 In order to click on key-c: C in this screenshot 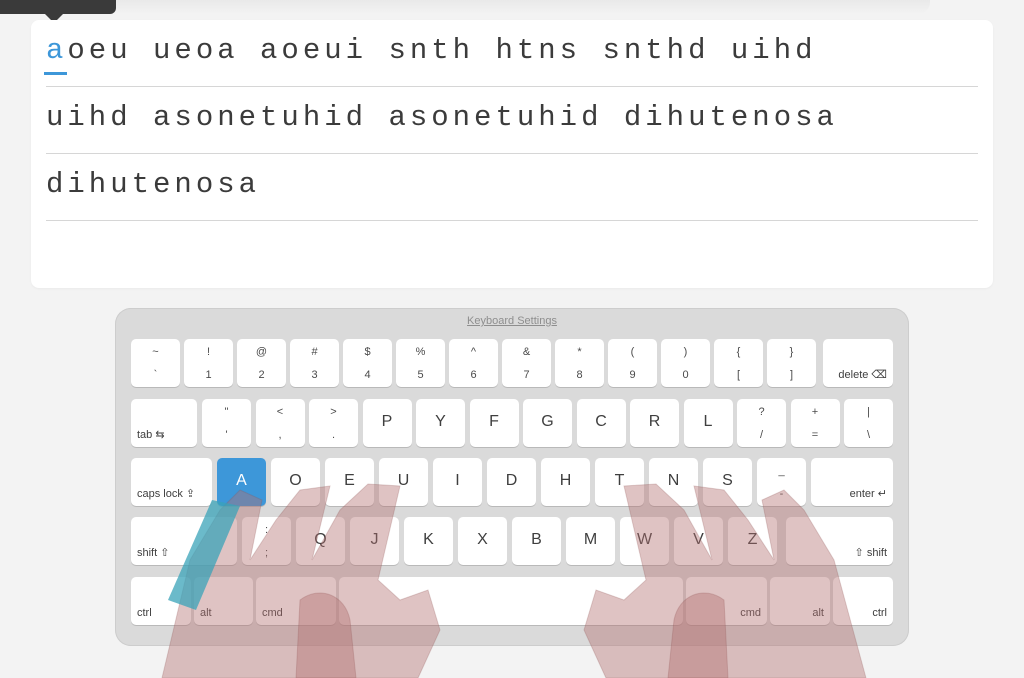, I will do `click(601, 423)`.